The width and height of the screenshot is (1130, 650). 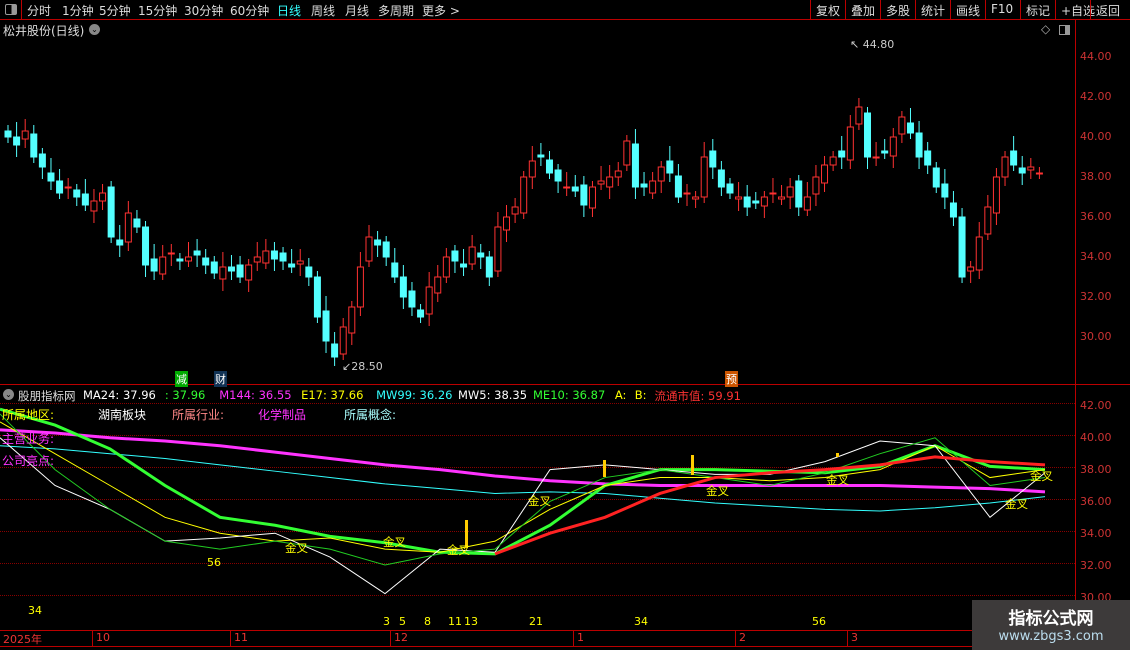 What do you see at coordinates (323, 10) in the screenshot?
I see `tab-7: 周线` at bounding box center [323, 10].